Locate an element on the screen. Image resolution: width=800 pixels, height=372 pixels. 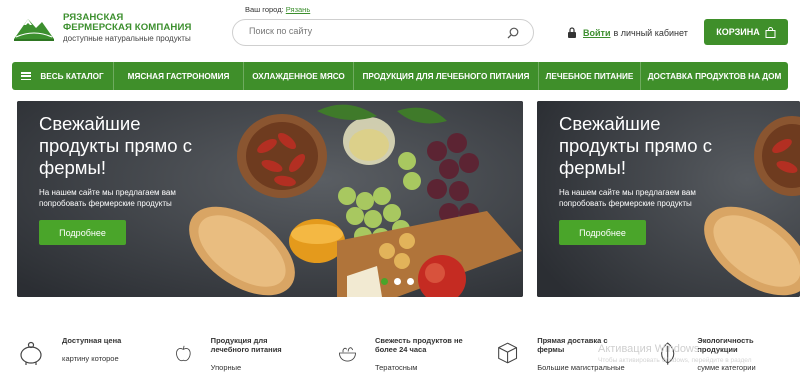
nav-item-label: ДОСТАВКА ПРОДУКТОВ НА ДОМ is located at coordinates (714, 76).